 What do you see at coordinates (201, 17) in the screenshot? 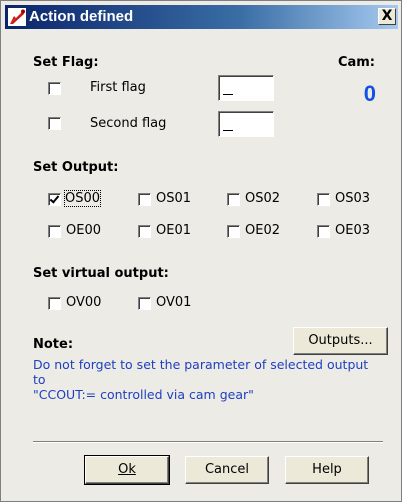
I see `title-bar: Action defined X` at bounding box center [201, 17].